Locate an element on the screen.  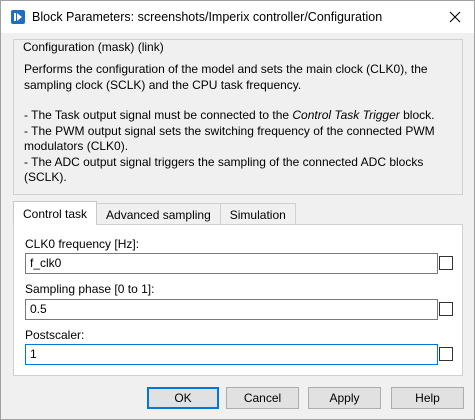
sampling-phase-label: Sampling phase [0 to 1]: is located at coordinates (90, 289).